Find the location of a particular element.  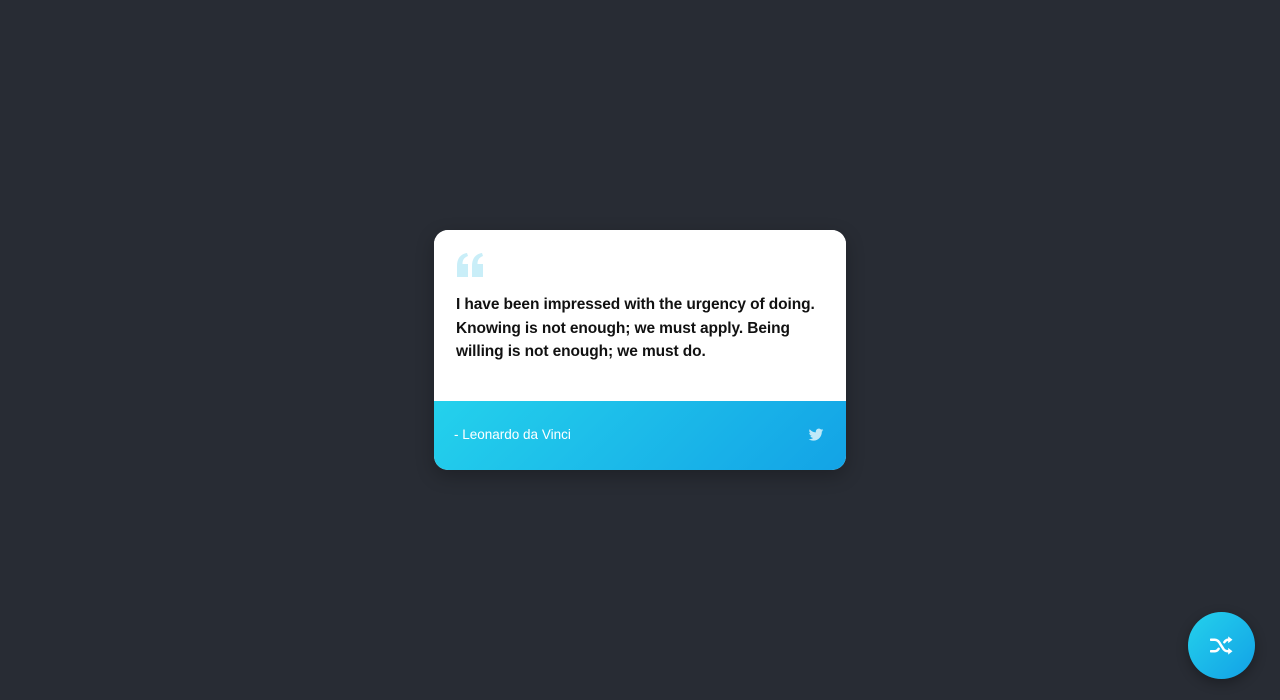

shuffle-icon is located at coordinates (1221, 645).